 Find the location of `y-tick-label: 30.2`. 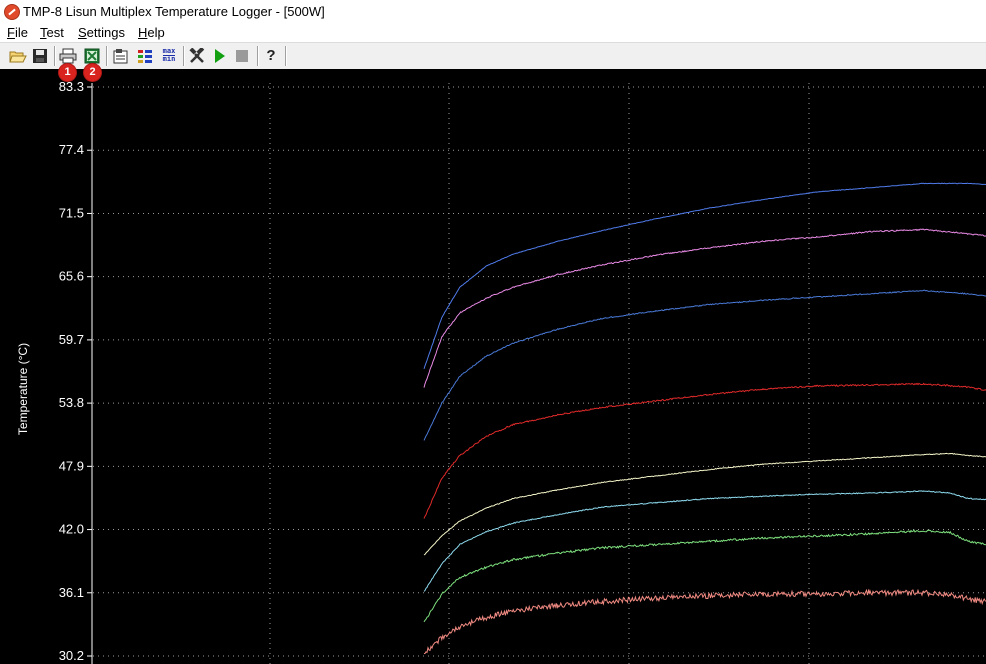

y-tick-label: 30.2 is located at coordinates (71, 655).